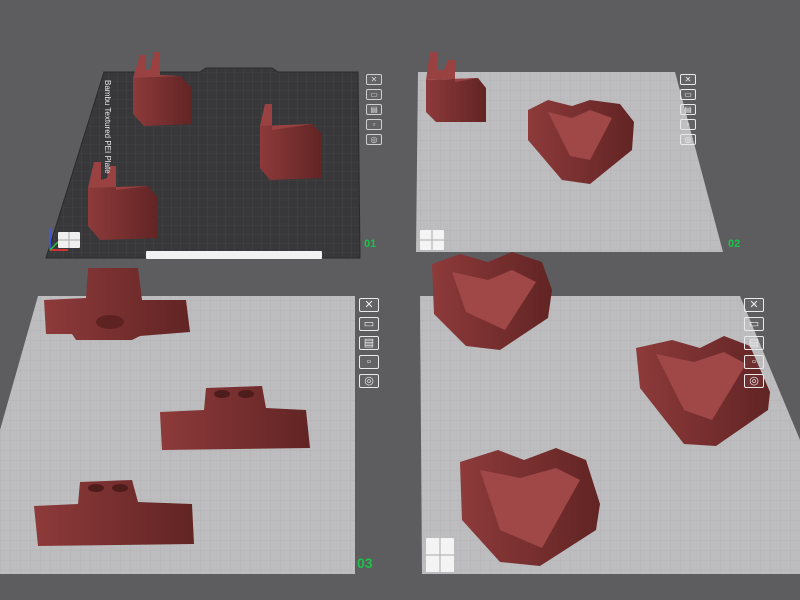 This screenshot has height=600, width=800. I want to click on plate-01-status-bar, so click(234, 255).